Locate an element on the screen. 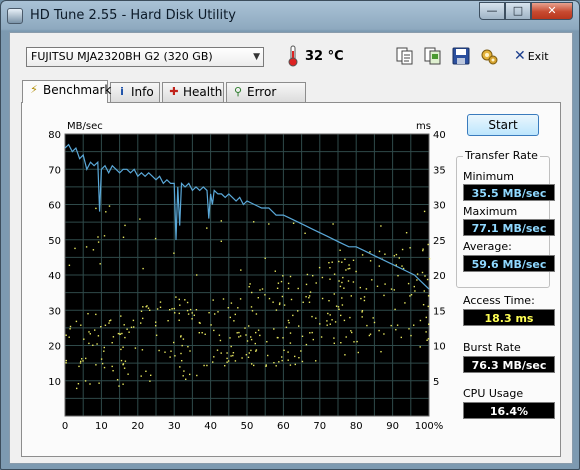 Image resolution: width=580 pixels, height=470 pixels. options-icon is located at coordinates (489, 56).